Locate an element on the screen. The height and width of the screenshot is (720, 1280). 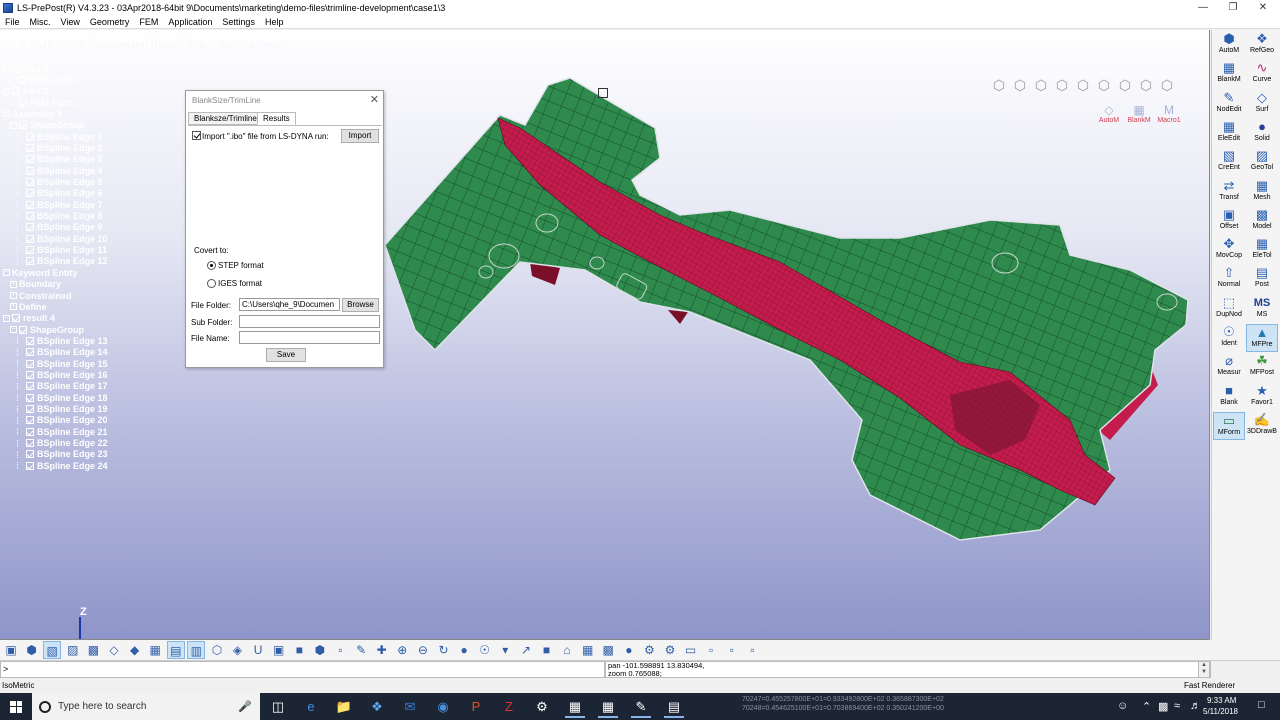
chrome-icon: ◉ is located at coordinates (443, 706).